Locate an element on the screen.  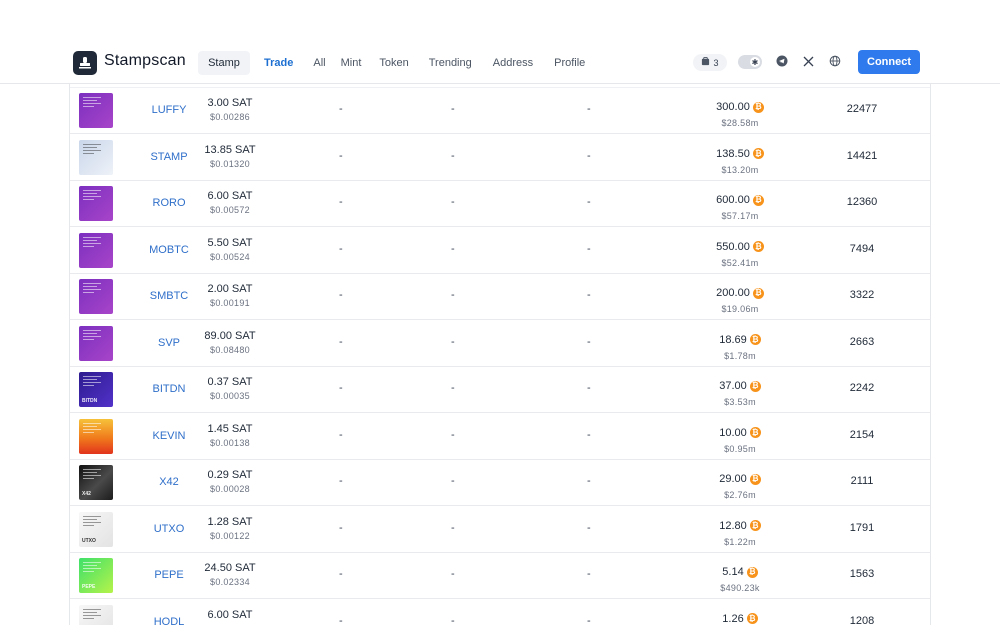
price-sat: 2.00 SAT is located at coordinates (230, 289).